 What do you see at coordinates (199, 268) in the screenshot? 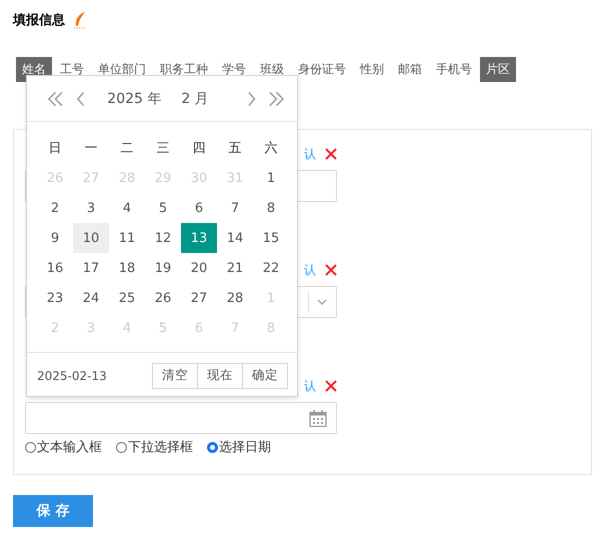
I see `day-cell: 20` at bounding box center [199, 268].